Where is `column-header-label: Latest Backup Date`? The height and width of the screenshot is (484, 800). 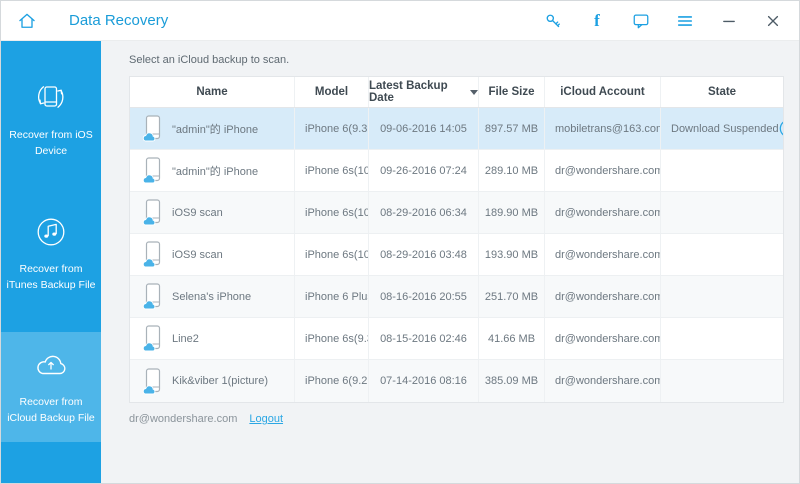
column-header-label: Latest Backup Date is located at coordinates (408, 92).